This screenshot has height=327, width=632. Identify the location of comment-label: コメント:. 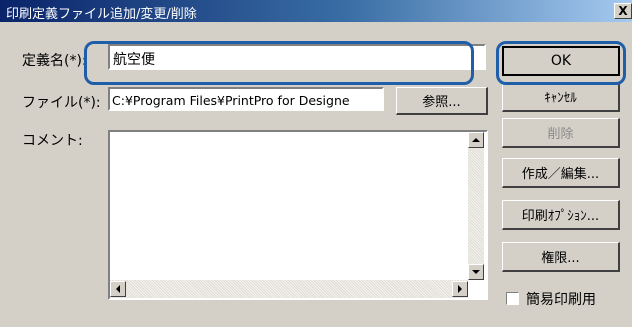
(52, 141).